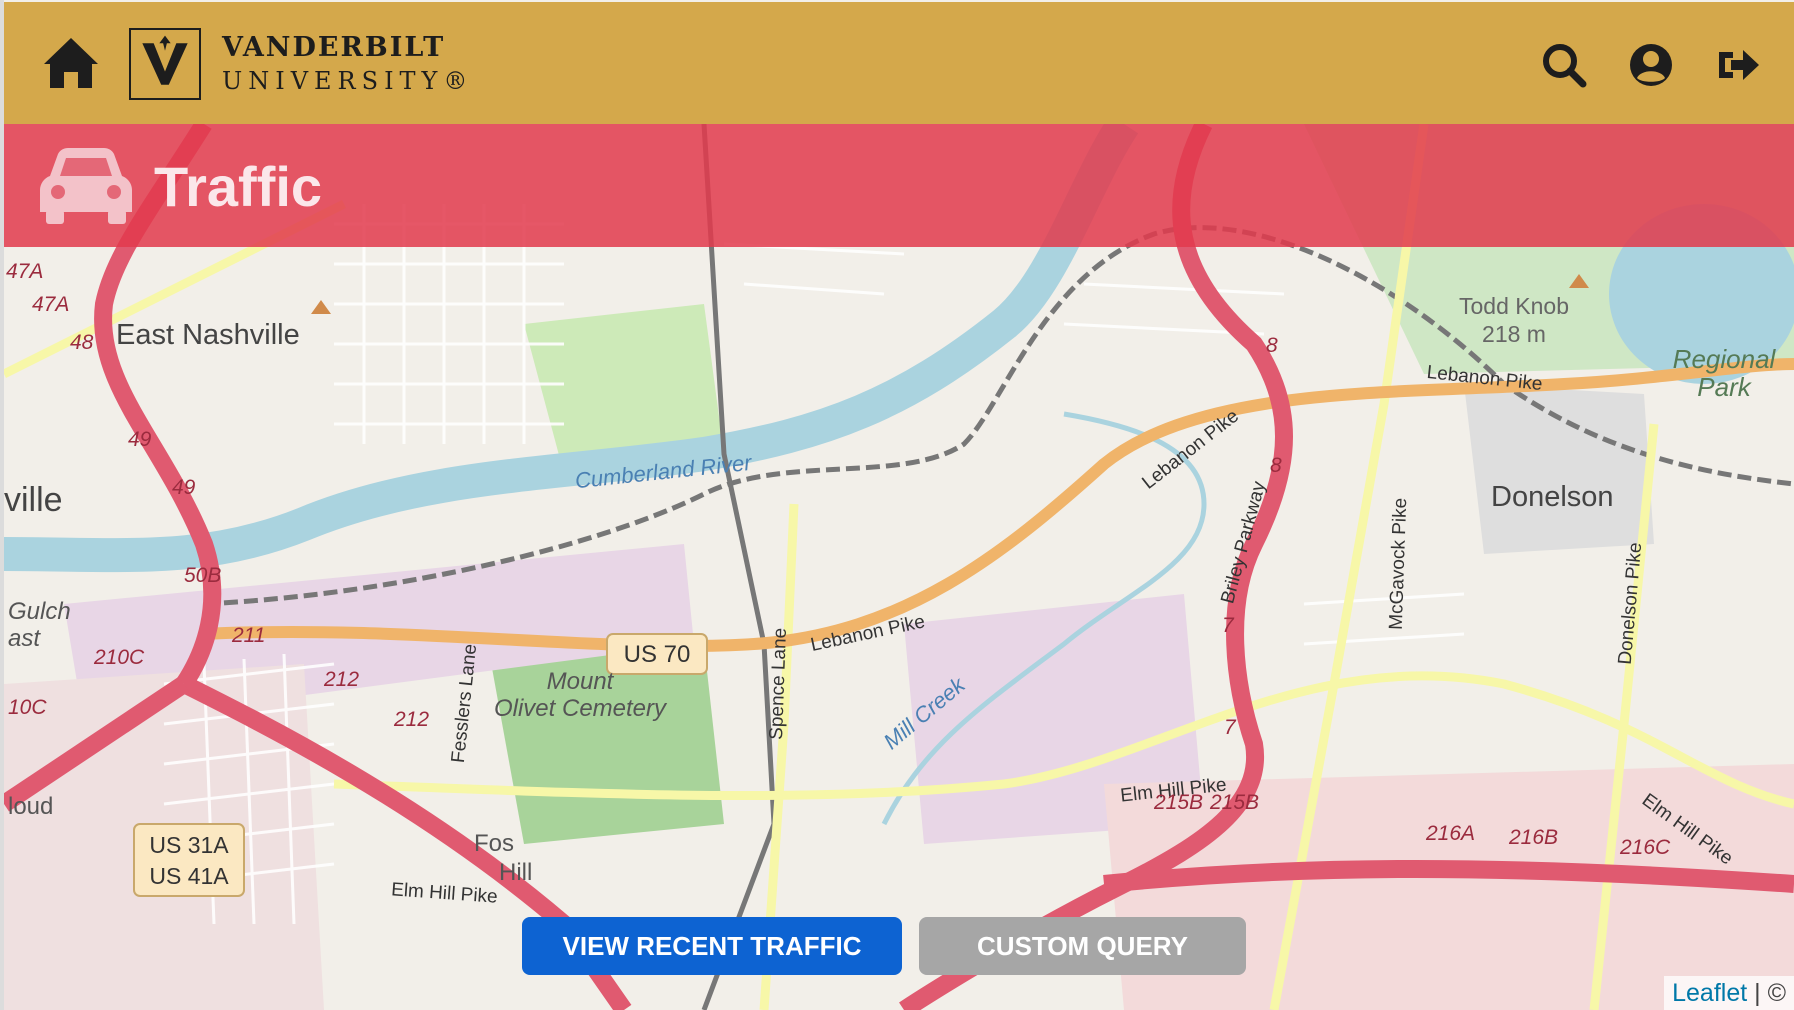  What do you see at coordinates (1082, 946) in the screenshot?
I see `custom-query-button: CUSTOM QUERY` at bounding box center [1082, 946].